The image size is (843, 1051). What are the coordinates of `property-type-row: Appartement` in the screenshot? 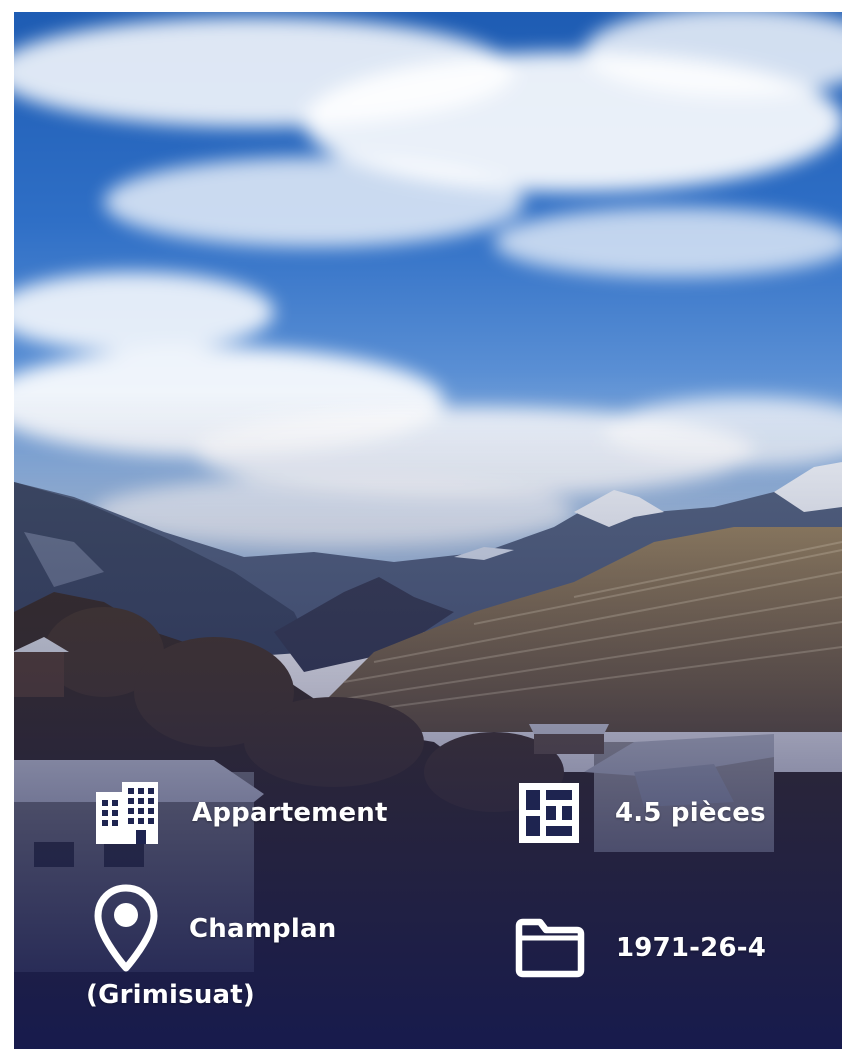 It's located at (240, 813).